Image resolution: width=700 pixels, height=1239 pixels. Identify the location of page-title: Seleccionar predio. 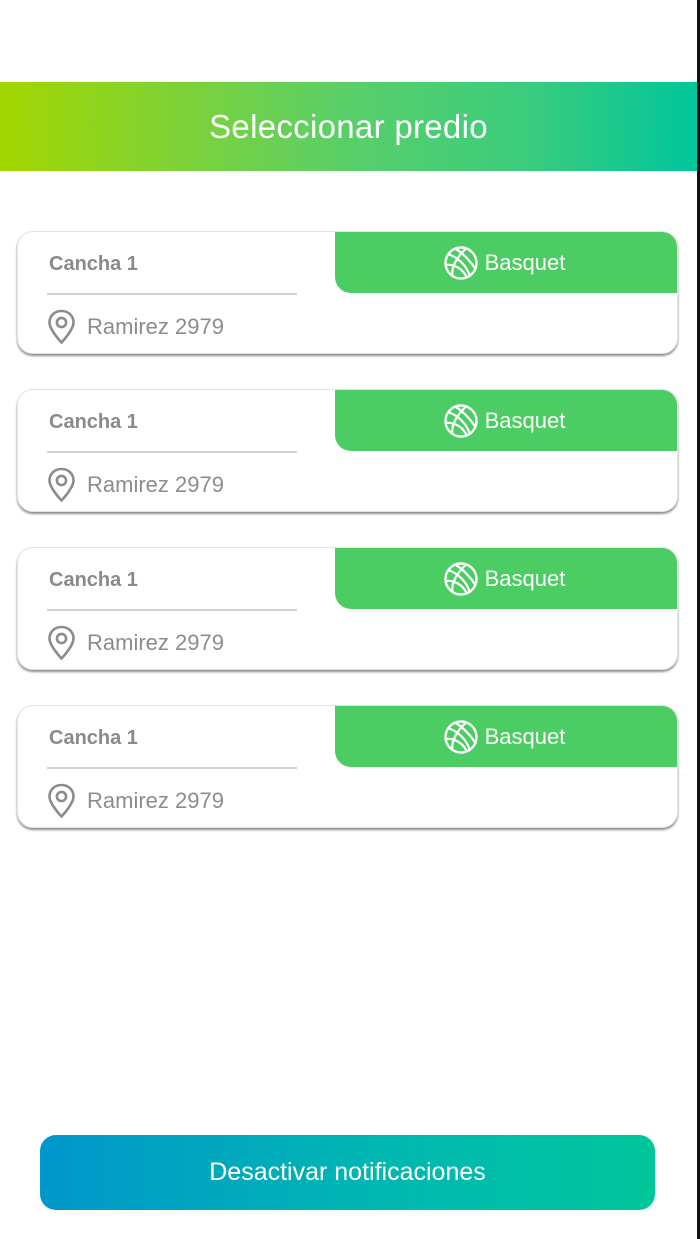
(348, 126).